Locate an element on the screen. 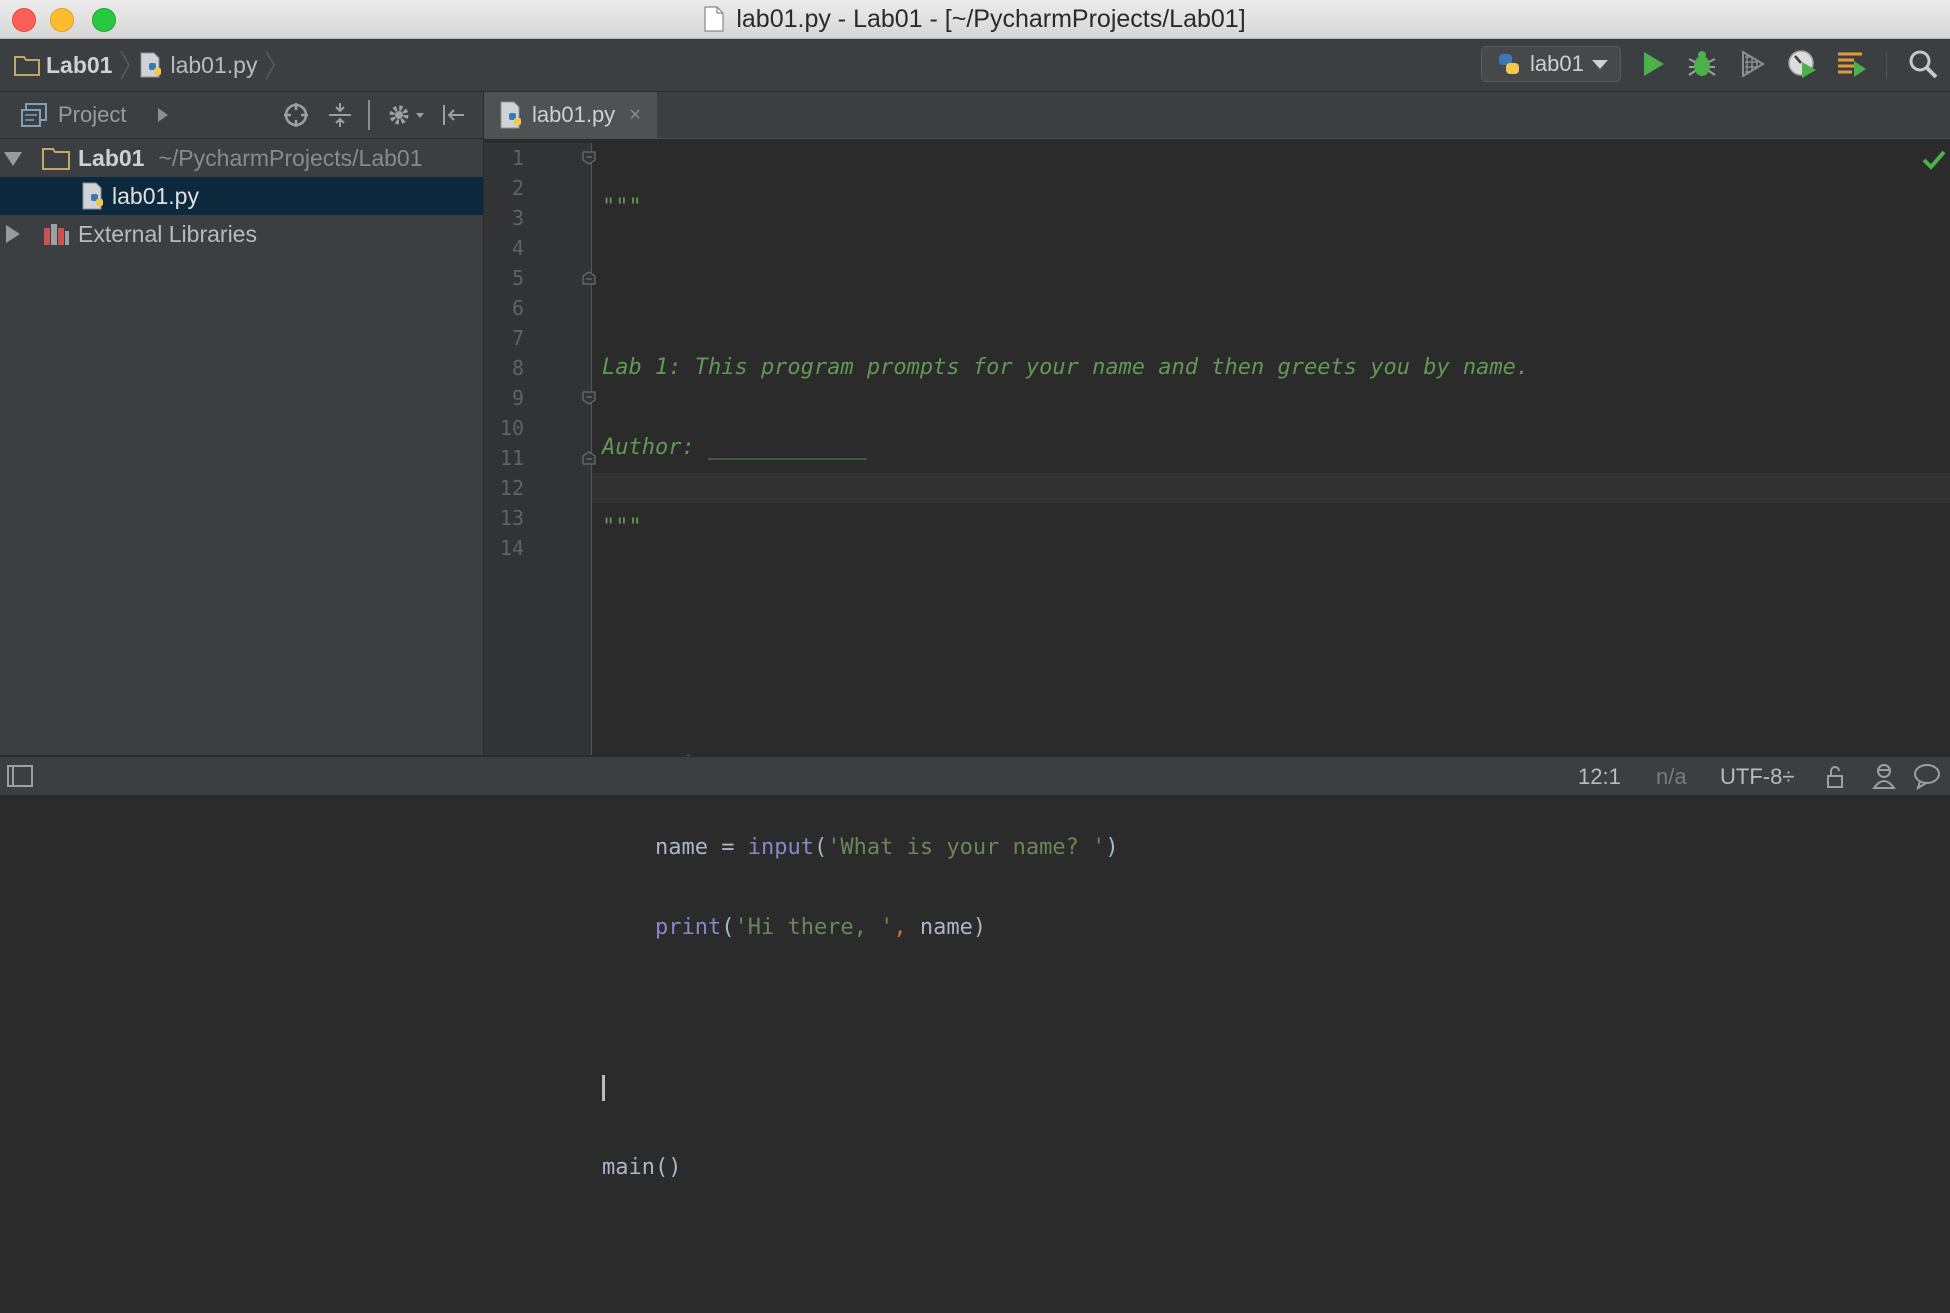 The width and height of the screenshot is (1950, 1313). document-icon is located at coordinates (714, 19).